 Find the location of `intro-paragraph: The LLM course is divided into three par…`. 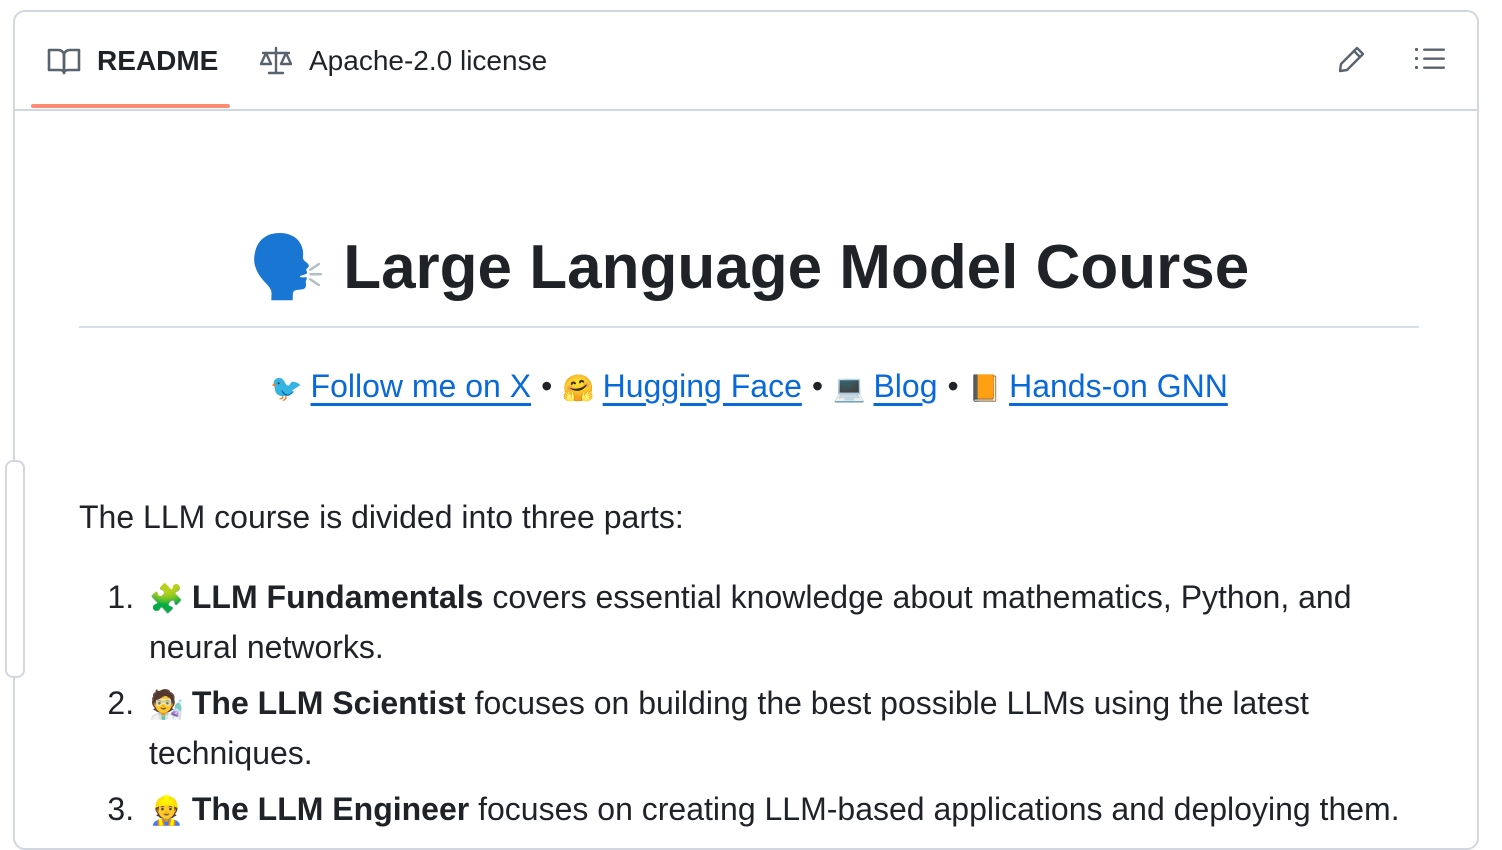

intro-paragraph: The LLM course is divided into three par… is located at coordinates (381, 517).